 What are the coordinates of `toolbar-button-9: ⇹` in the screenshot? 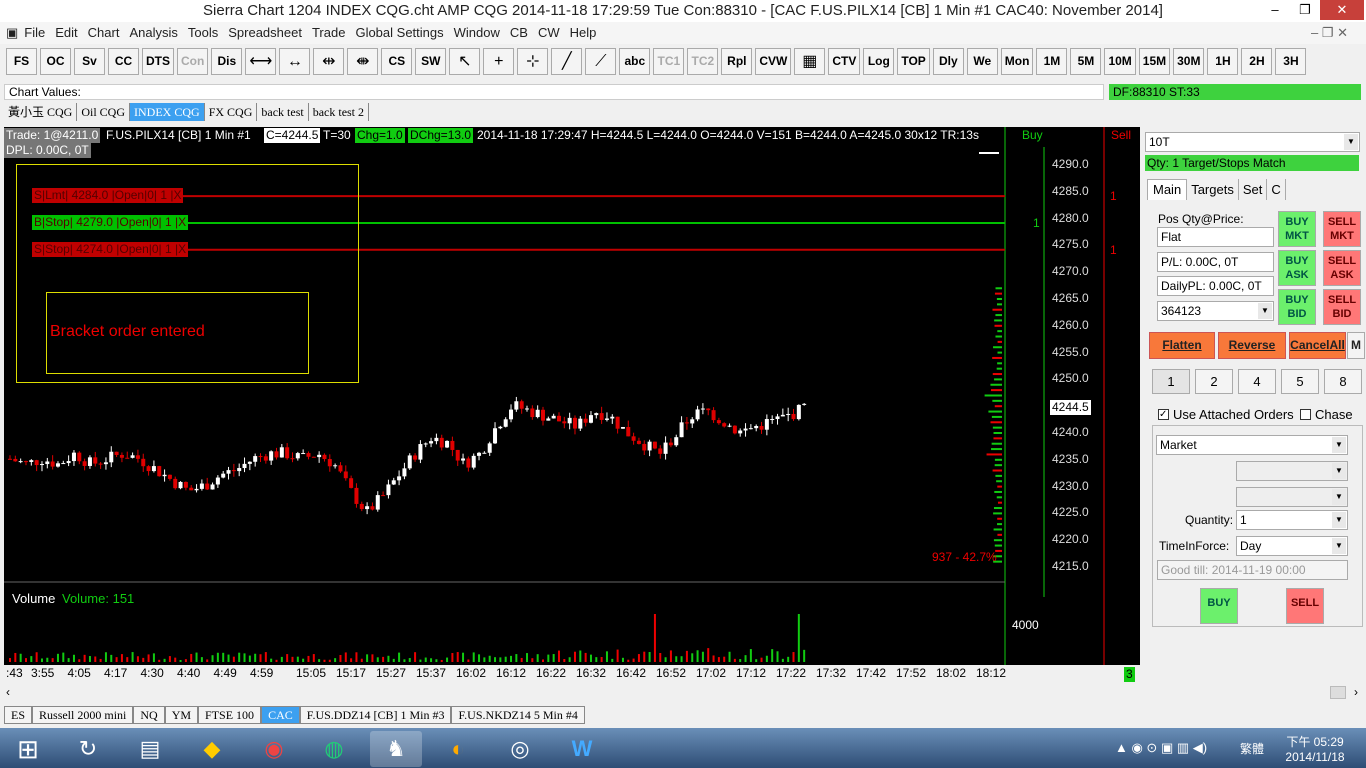 It's located at (329, 61).